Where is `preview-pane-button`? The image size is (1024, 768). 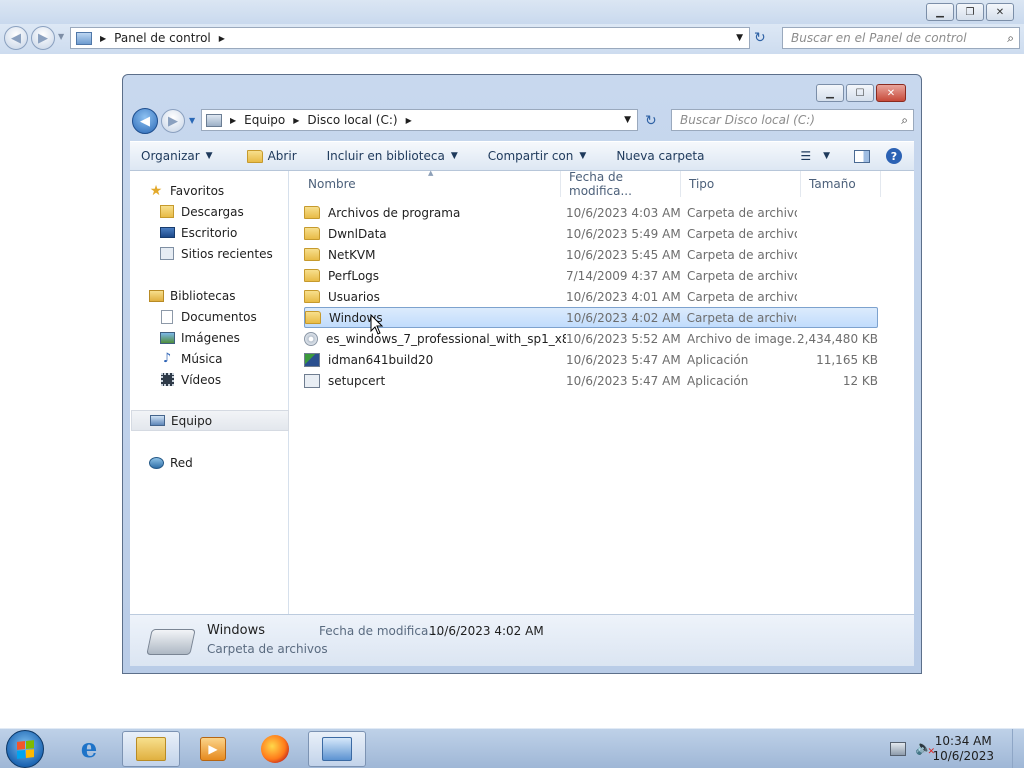
preview-pane-button is located at coordinates (862, 156).